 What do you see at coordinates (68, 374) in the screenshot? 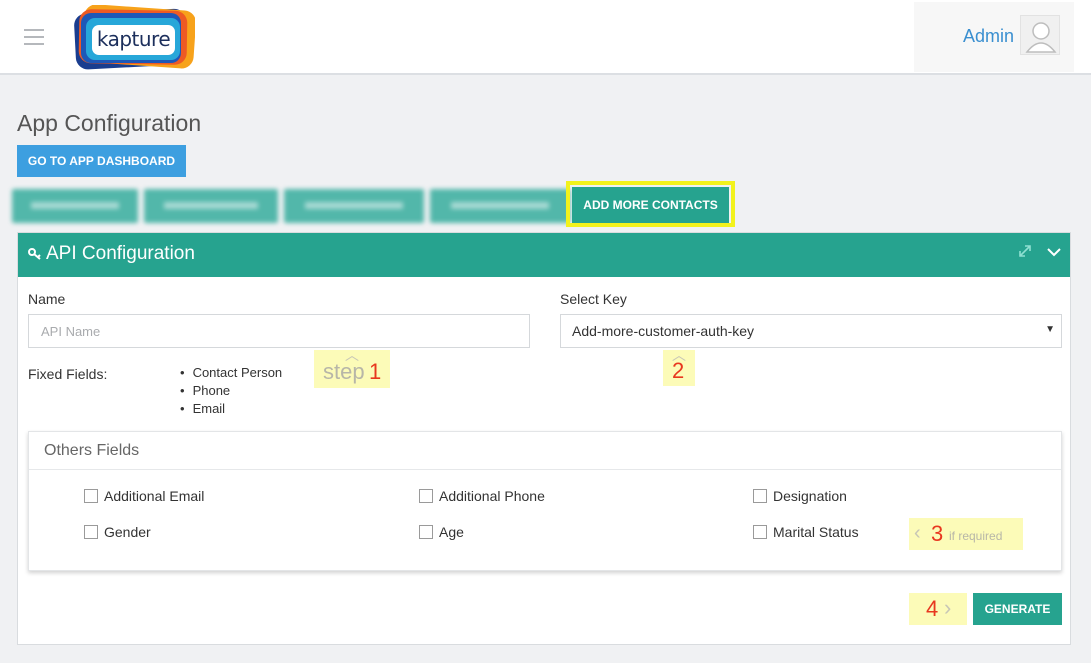
I see `fixed-fields-label: Fixed Fields:` at bounding box center [68, 374].